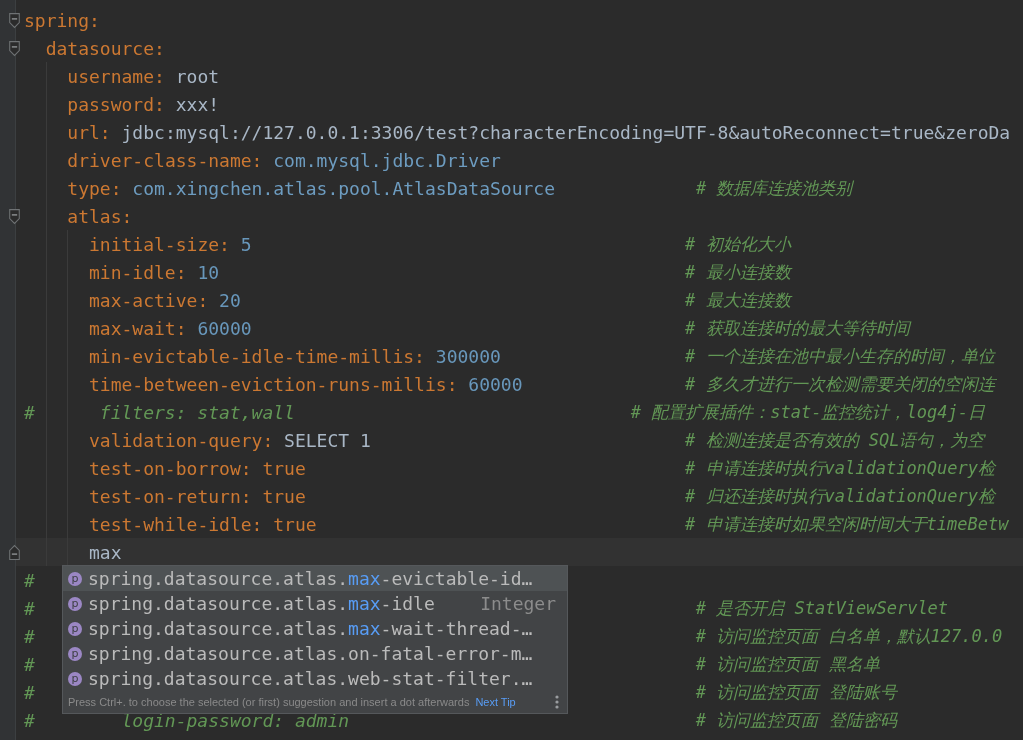  Describe the element at coordinates (566, 132) in the screenshot. I see `yaml-value: jdbc:mysql://127.0.0.1:3306/test?characterEncoding=UTF-8&autoReconnect=true&zeroDa` at that location.